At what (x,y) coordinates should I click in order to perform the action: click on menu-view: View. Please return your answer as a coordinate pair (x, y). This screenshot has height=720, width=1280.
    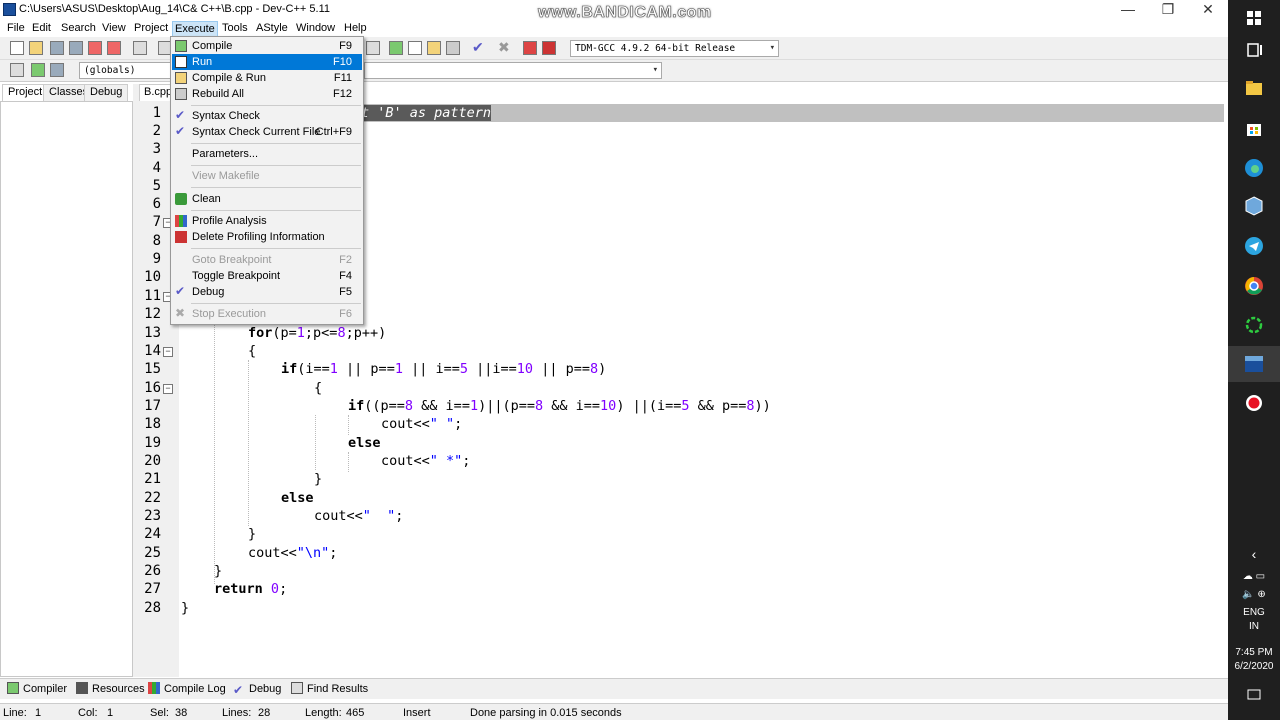
    Looking at the image, I should click on (114, 28).